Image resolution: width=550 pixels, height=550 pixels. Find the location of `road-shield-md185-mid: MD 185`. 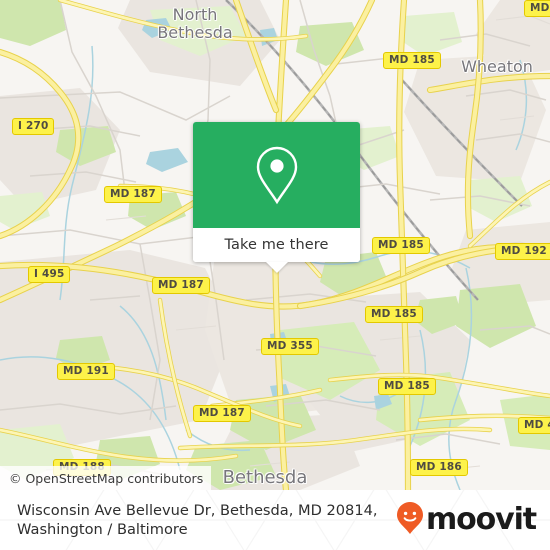

road-shield-md185-mid: MD 185 is located at coordinates (401, 246).